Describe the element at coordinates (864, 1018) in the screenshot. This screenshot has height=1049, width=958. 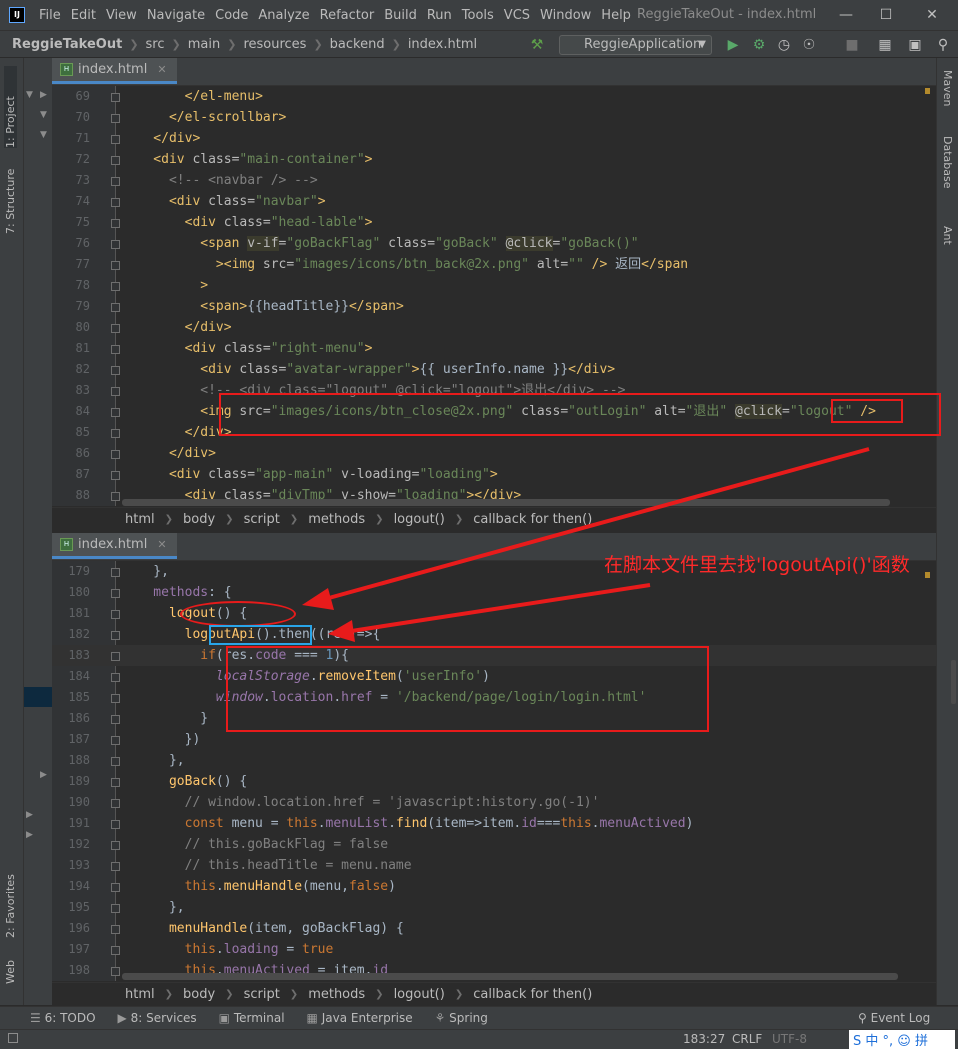
I see `event-log-icon: ⚲` at that location.